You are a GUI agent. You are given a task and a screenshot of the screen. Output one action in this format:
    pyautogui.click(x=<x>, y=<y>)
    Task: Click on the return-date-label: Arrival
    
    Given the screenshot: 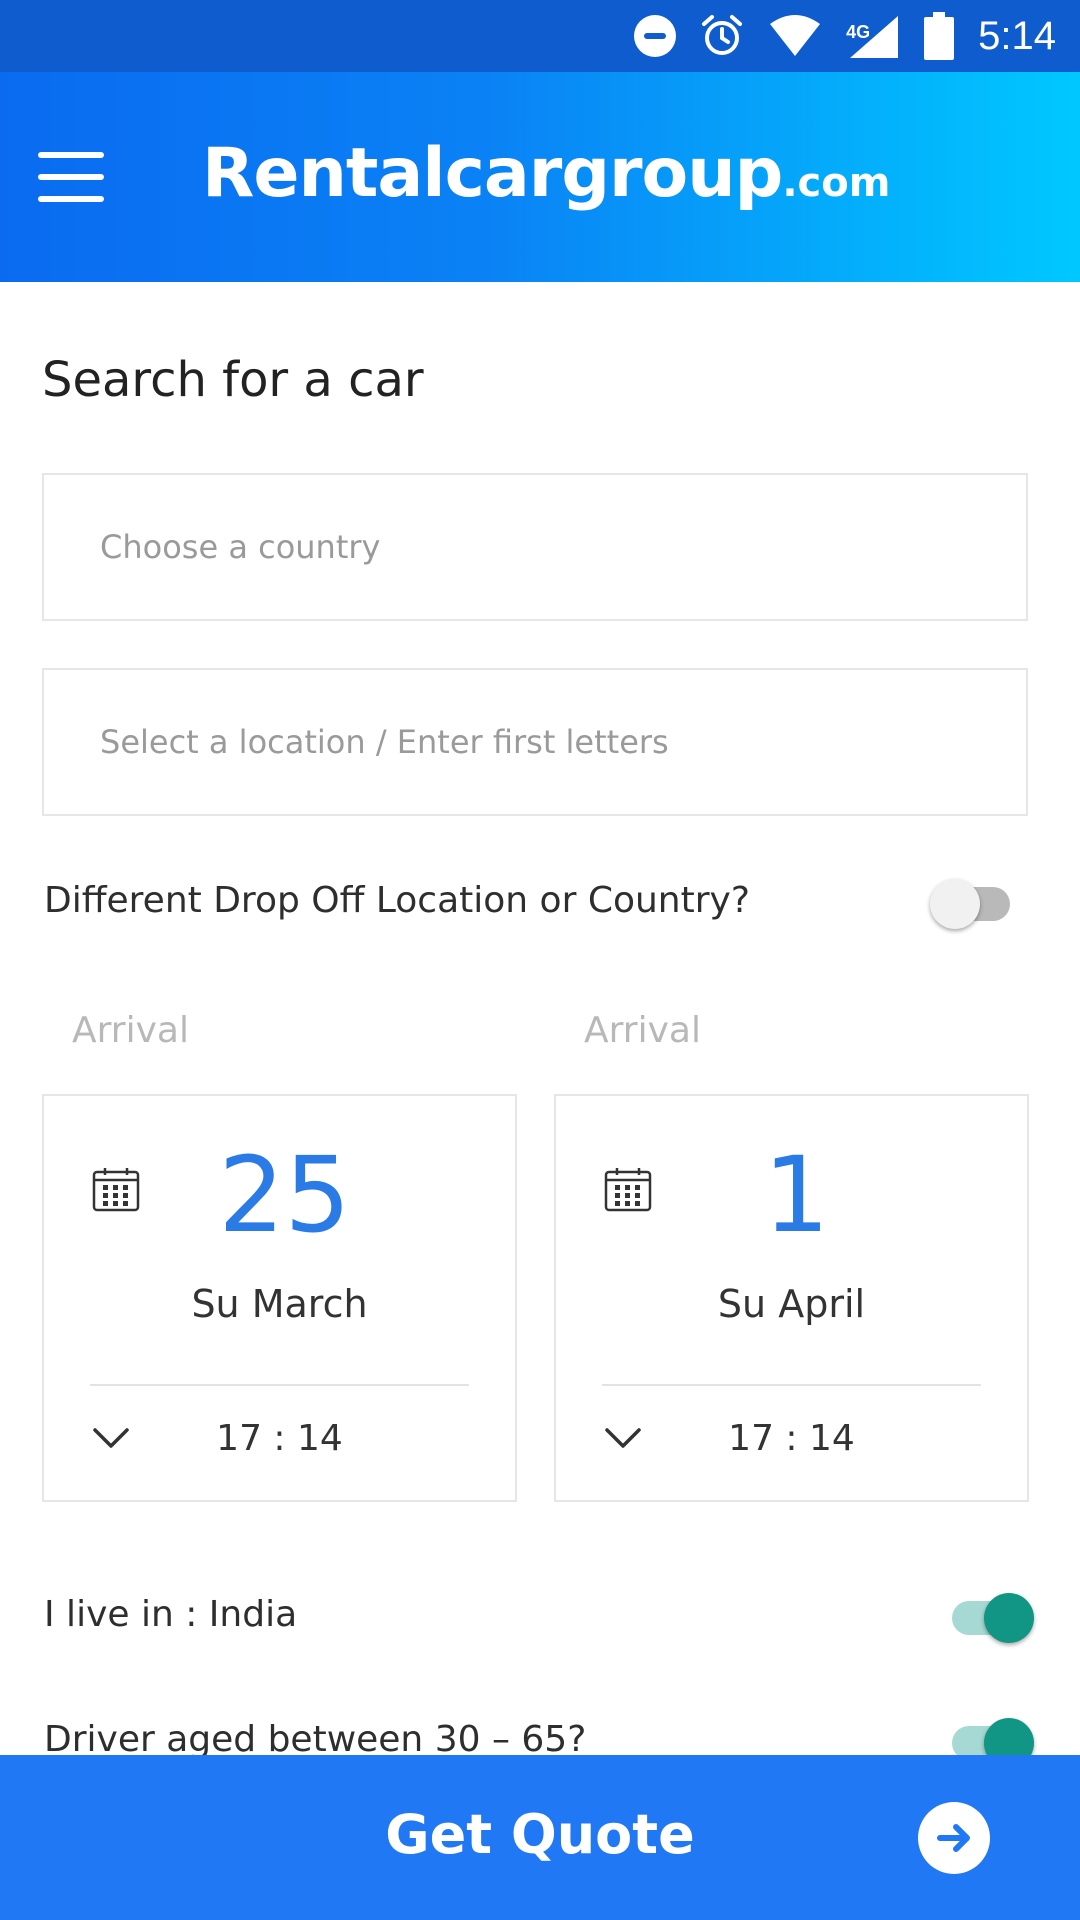 What is the action you would take?
    pyautogui.click(x=642, y=1030)
    